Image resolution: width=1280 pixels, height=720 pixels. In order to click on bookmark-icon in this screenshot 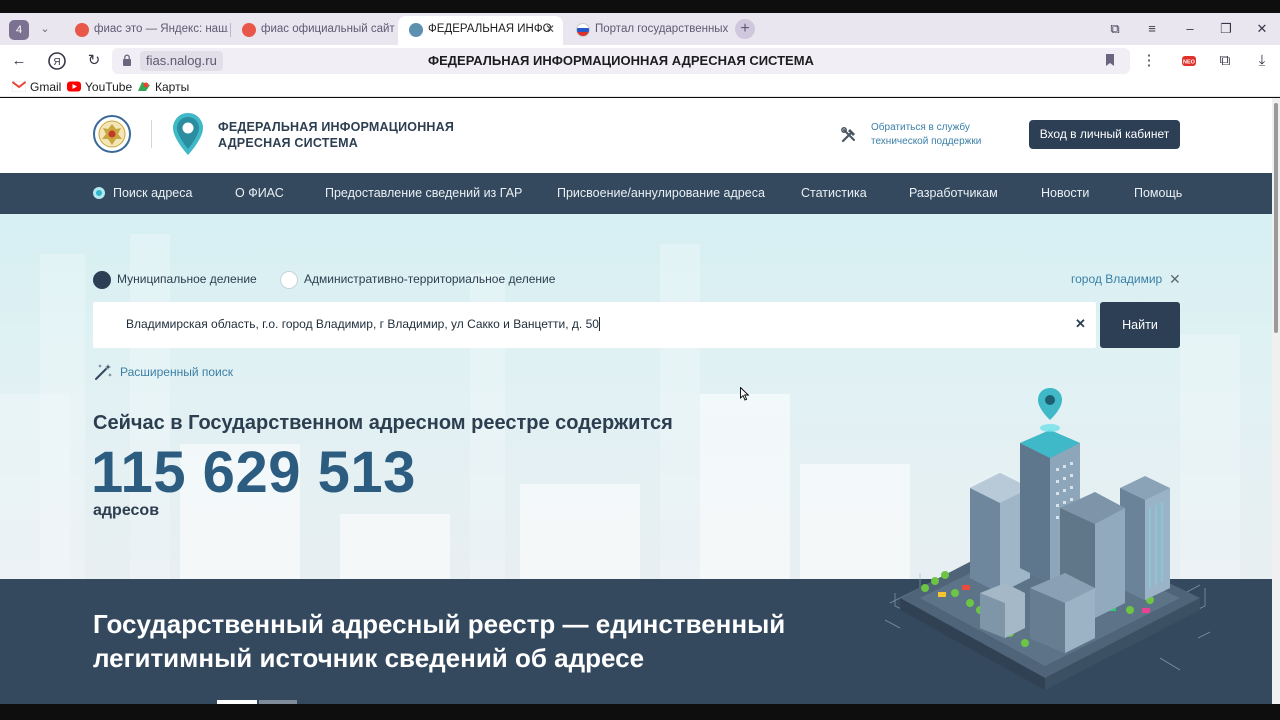, I will do `click(1111, 60)`.